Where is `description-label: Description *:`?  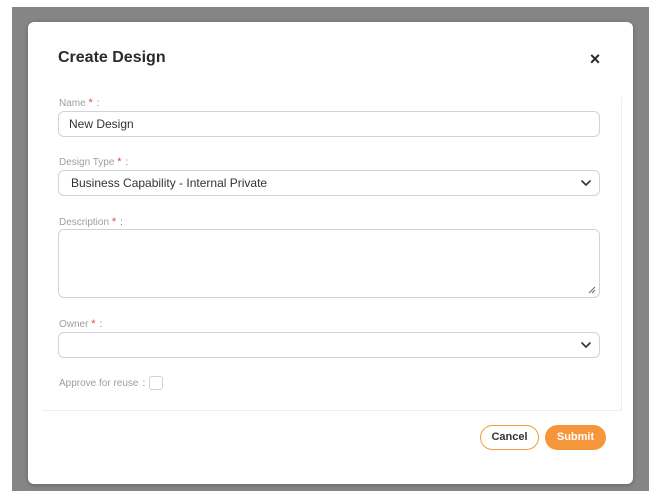 description-label: Description *: is located at coordinates (91, 222).